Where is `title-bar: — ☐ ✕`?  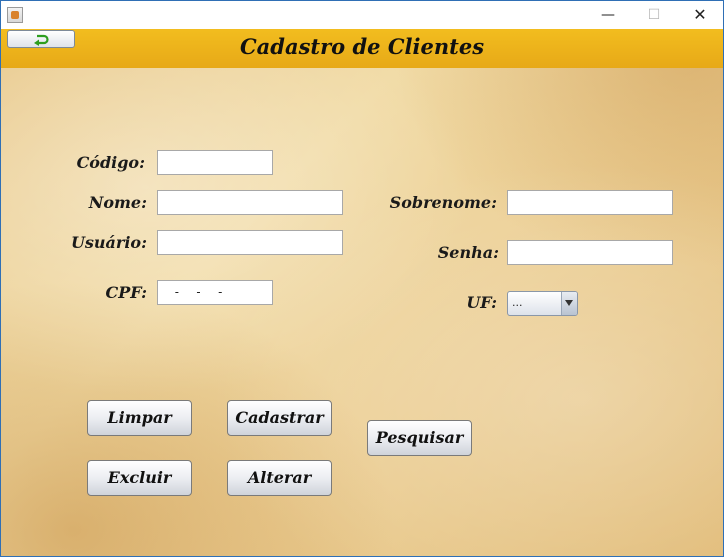 title-bar: — ☐ ✕ is located at coordinates (362, 15).